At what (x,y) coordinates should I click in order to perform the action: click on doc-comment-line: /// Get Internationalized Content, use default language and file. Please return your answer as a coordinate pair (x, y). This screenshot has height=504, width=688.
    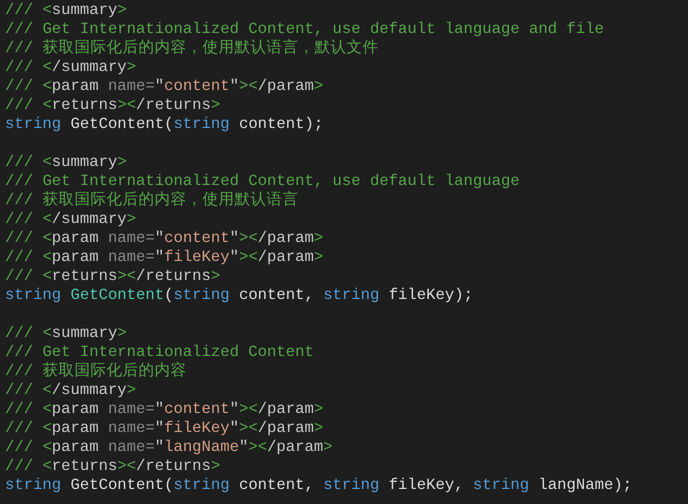
    Looking at the image, I should click on (305, 29).